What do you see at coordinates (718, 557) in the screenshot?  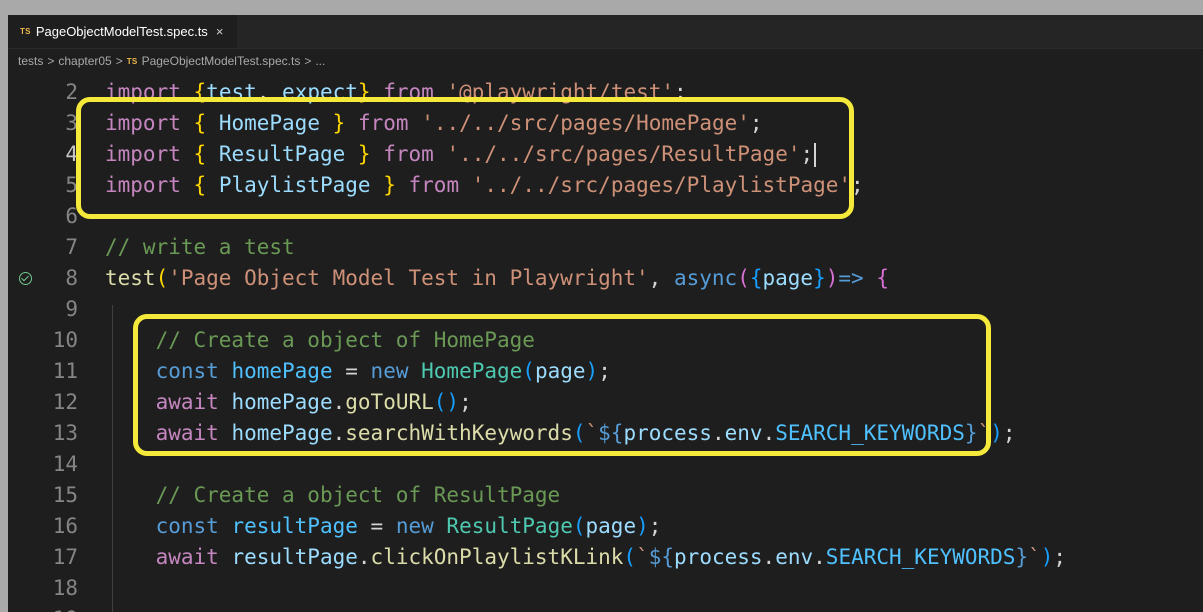 I see `code-token: process` at bounding box center [718, 557].